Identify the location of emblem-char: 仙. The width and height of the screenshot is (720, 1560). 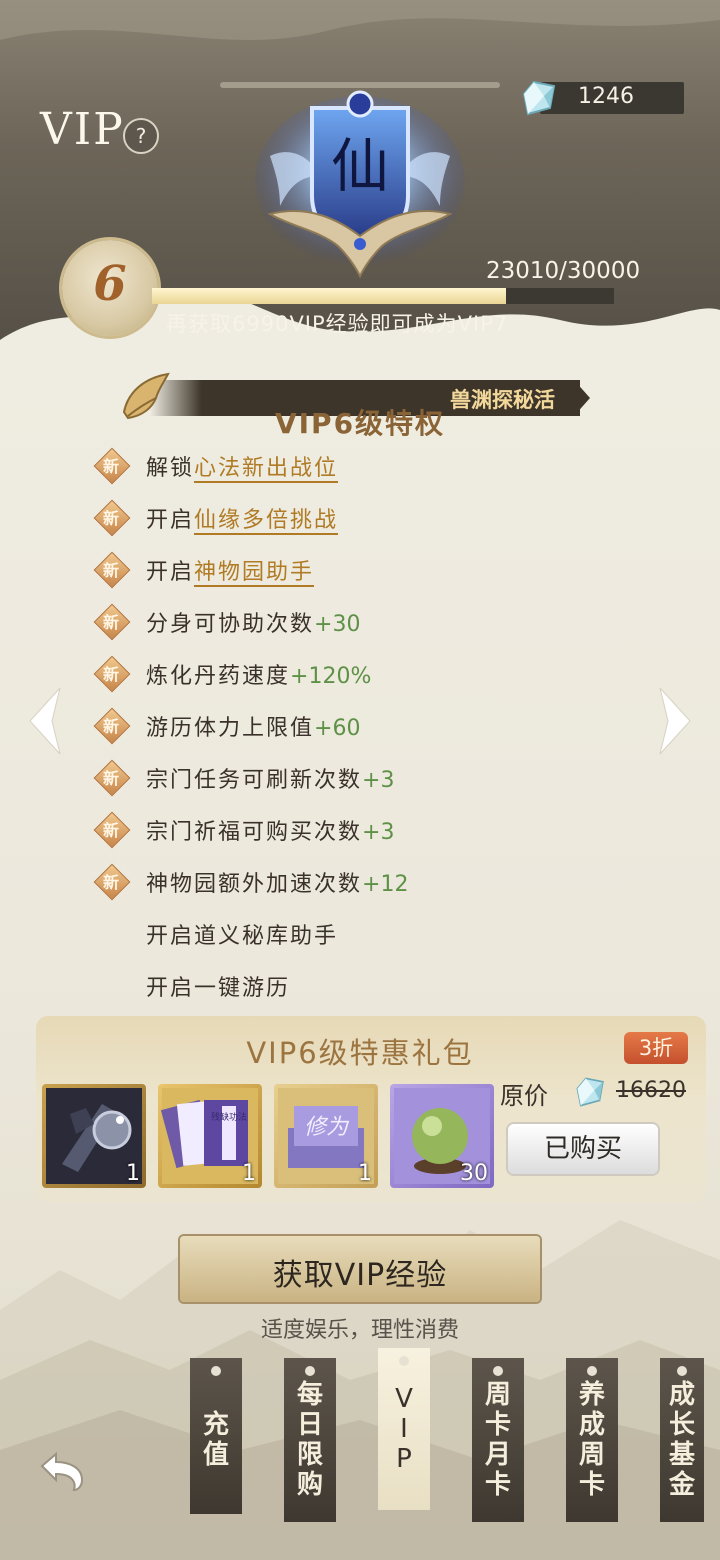
(360, 166).